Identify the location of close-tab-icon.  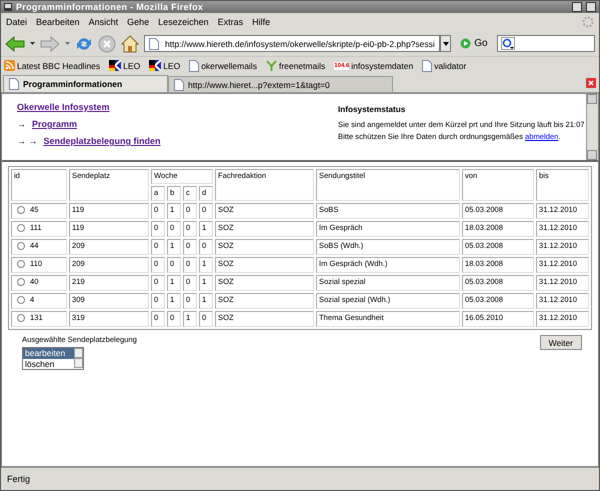
(591, 83).